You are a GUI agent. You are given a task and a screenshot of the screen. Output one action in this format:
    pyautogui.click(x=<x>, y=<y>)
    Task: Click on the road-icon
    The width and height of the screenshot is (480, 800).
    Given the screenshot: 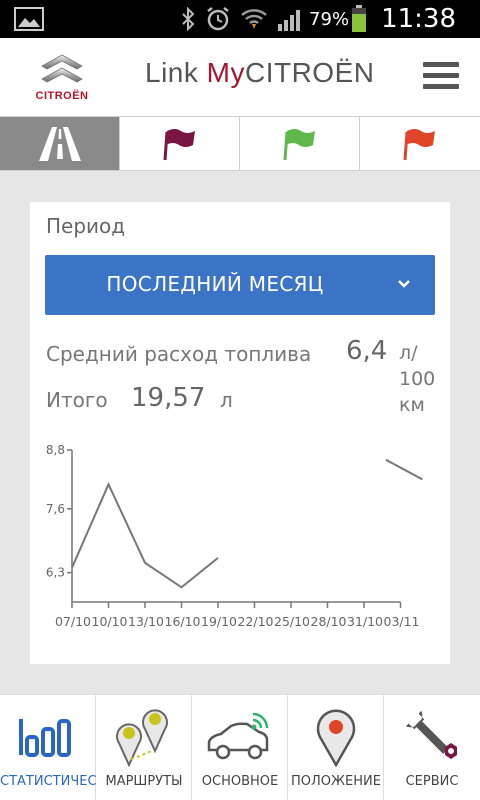 What is the action you would take?
    pyautogui.click(x=59, y=143)
    